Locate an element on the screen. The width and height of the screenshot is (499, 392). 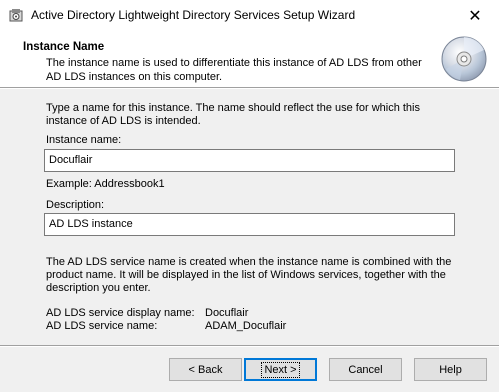
help-button: Help is located at coordinates (450, 369).